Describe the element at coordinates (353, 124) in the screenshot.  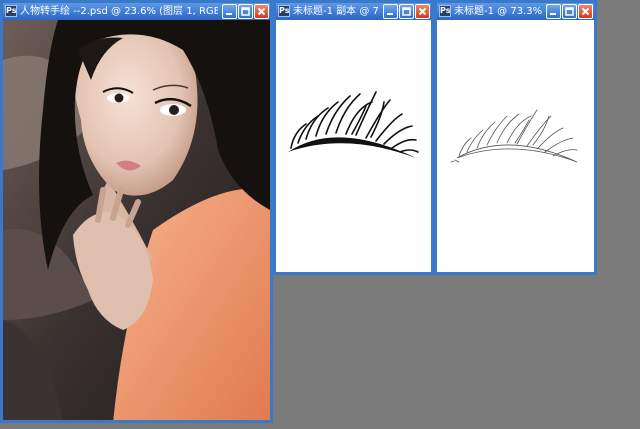
I see `eyelash-solid-image` at that location.